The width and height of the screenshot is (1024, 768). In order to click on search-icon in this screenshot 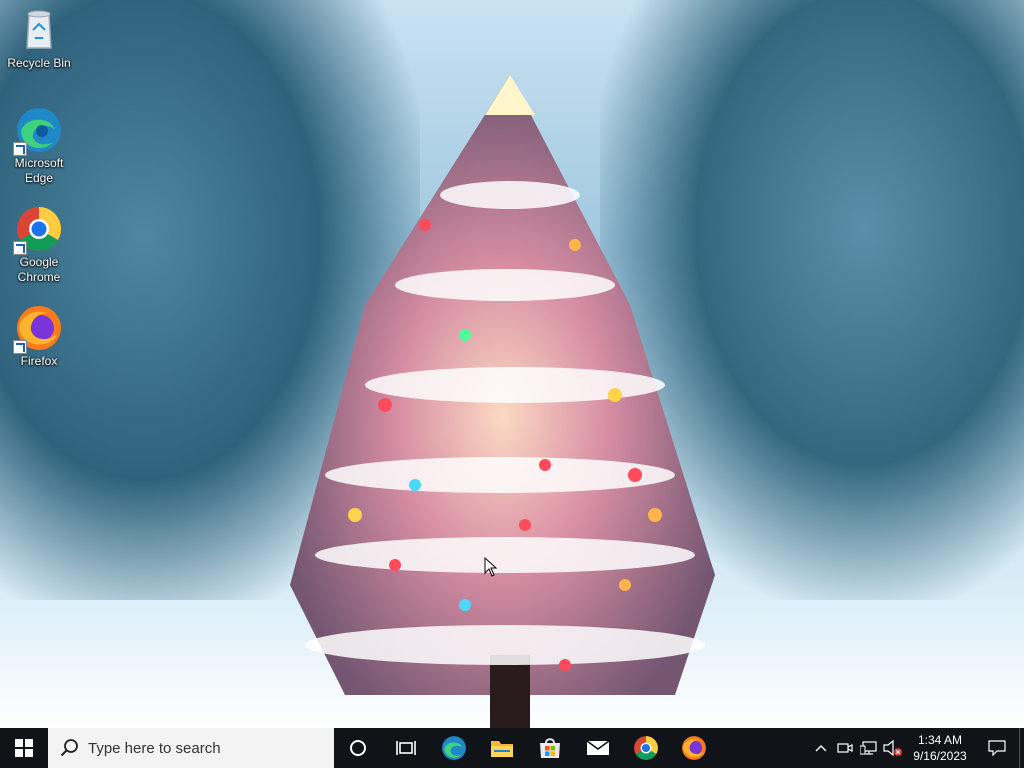, I will do `click(69, 748)`.